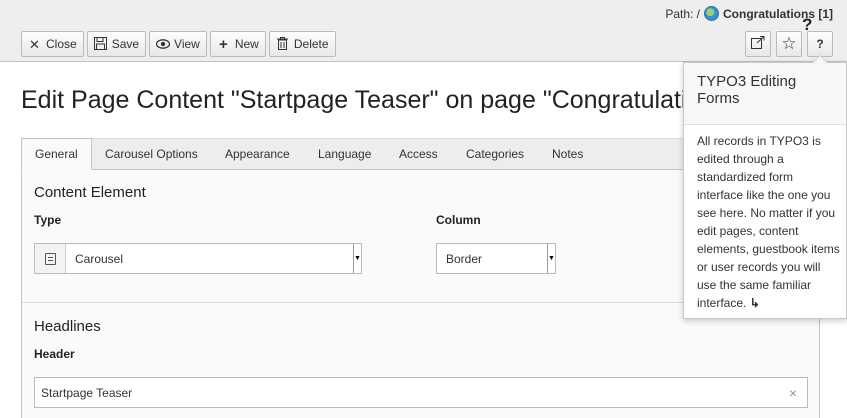  What do you see at coordinates (163, 44) in the screenshot?
I see `eye-icon` at bounding box center [163, 44].